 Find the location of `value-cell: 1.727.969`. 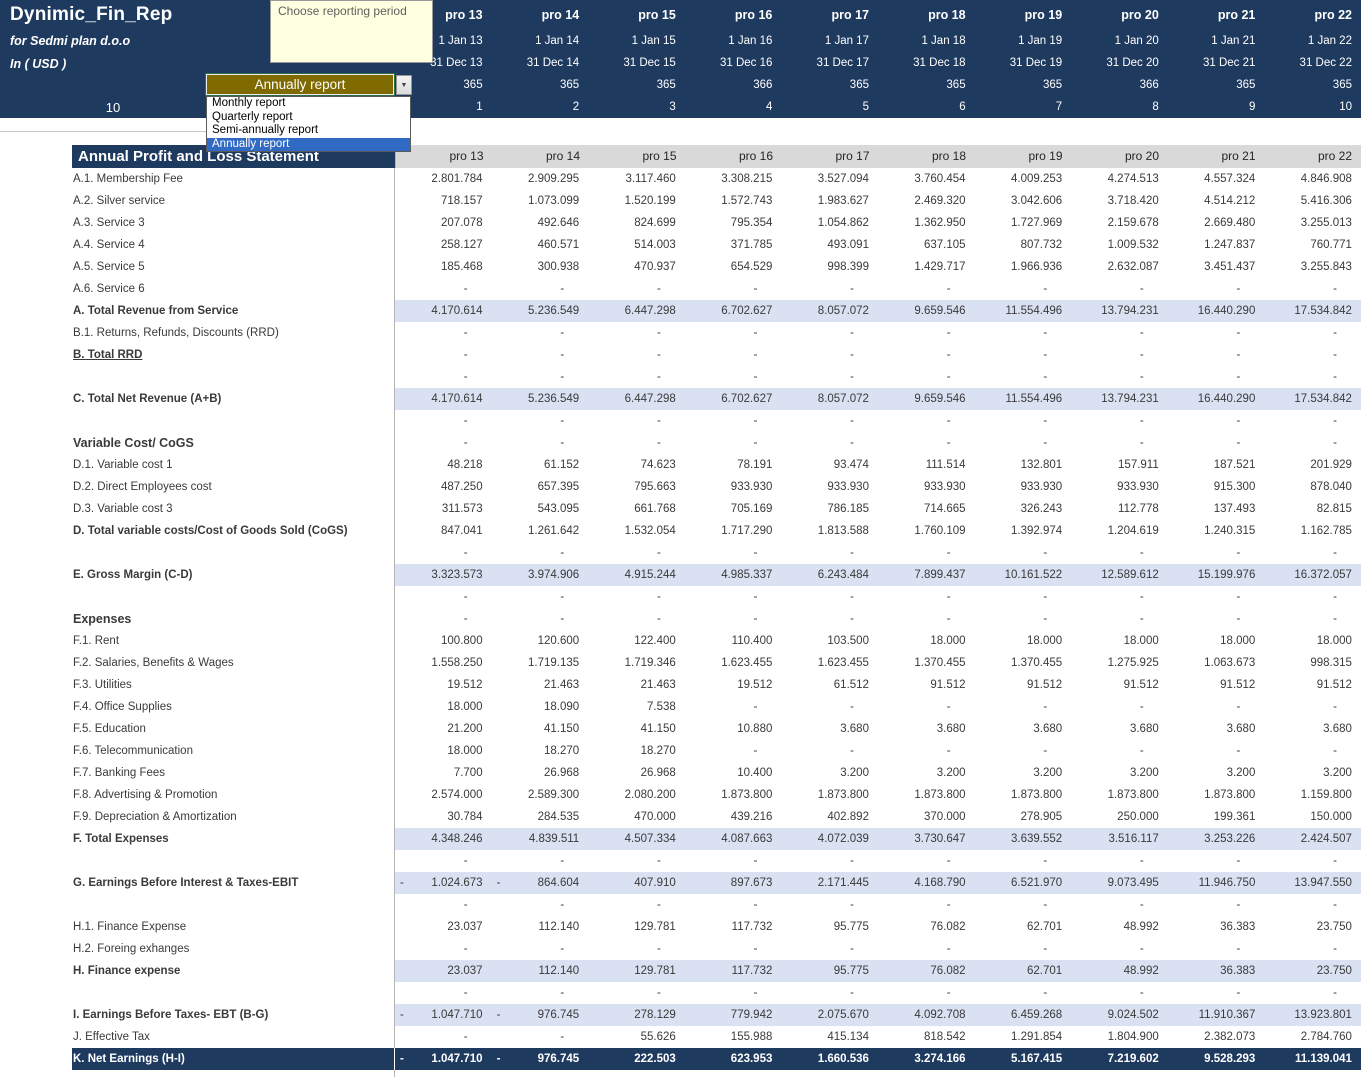

value-cell: 1.727.969 is located at coordinates (1023, 223).